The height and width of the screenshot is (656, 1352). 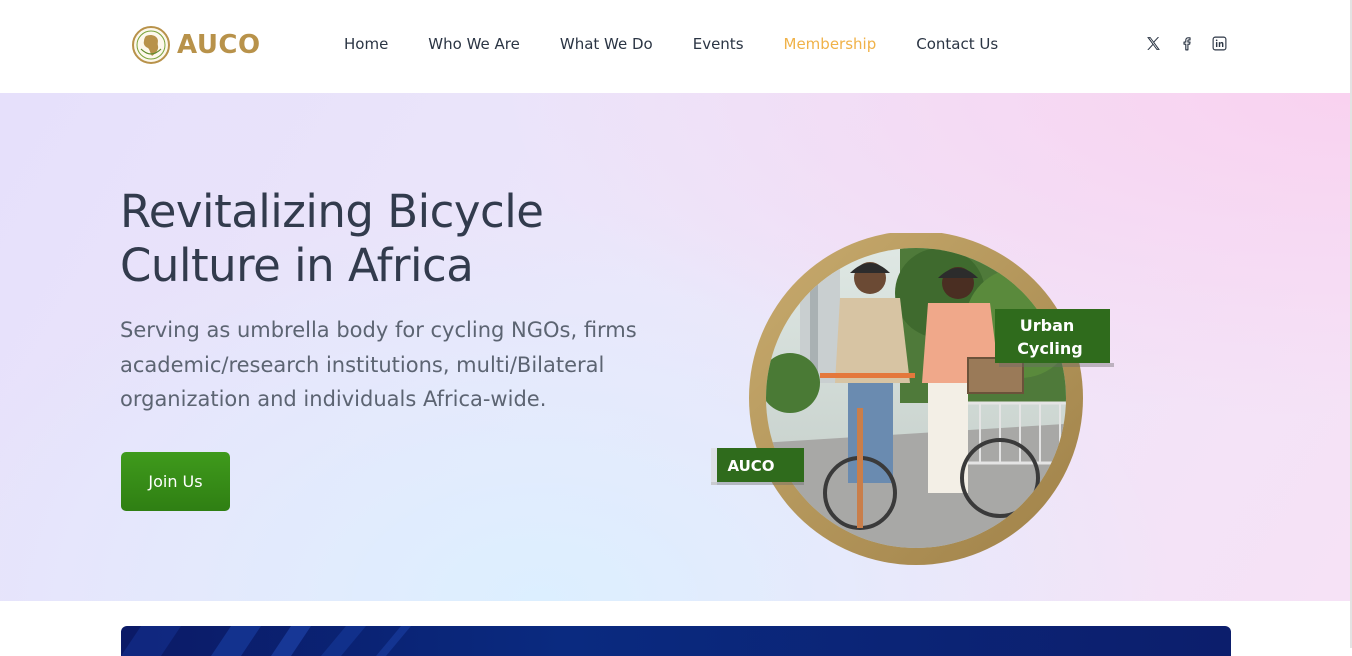 I want to click on badge-brand-text: AUCO, so click(x=750, y=466).